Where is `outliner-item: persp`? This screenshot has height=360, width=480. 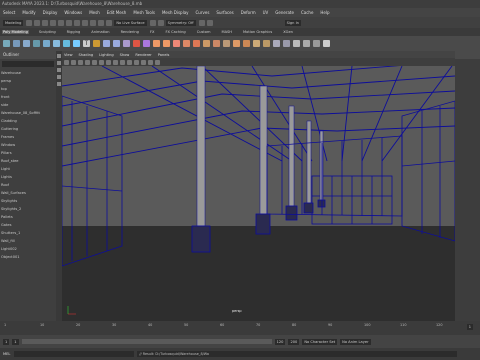
outliner-item: persp is located at coordinates (28, 81).